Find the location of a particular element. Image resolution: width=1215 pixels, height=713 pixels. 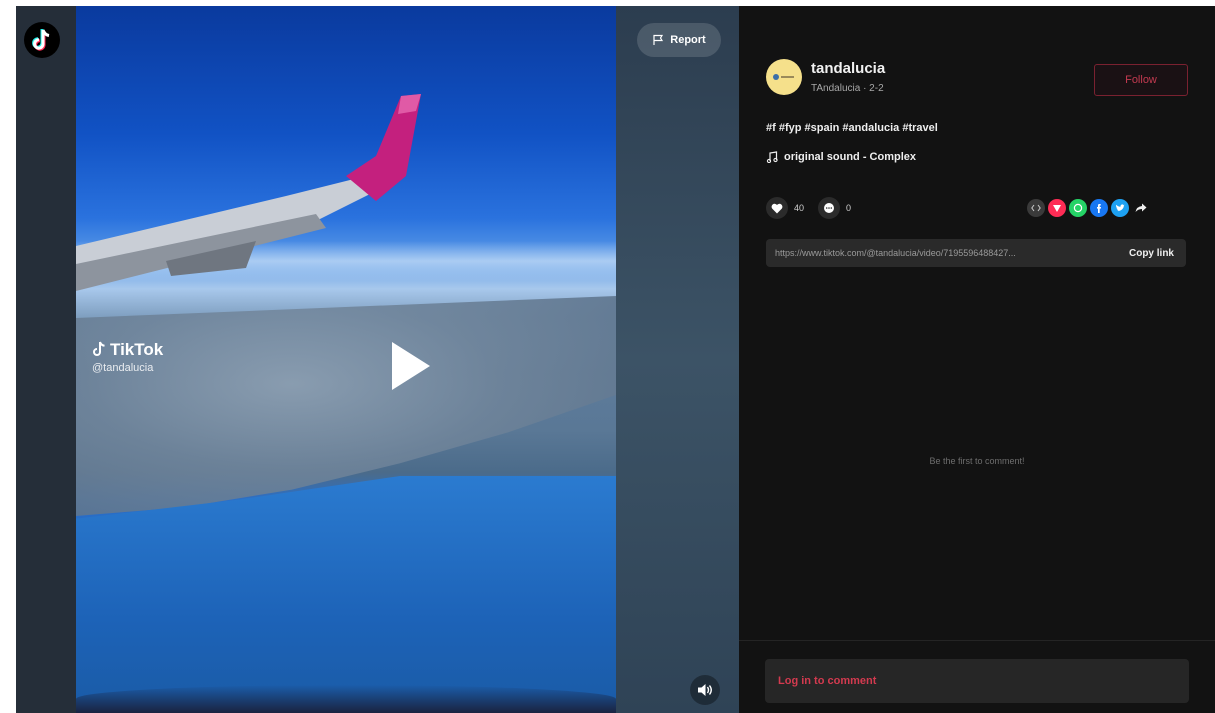

volume-button is located at coordinates (705, 690).